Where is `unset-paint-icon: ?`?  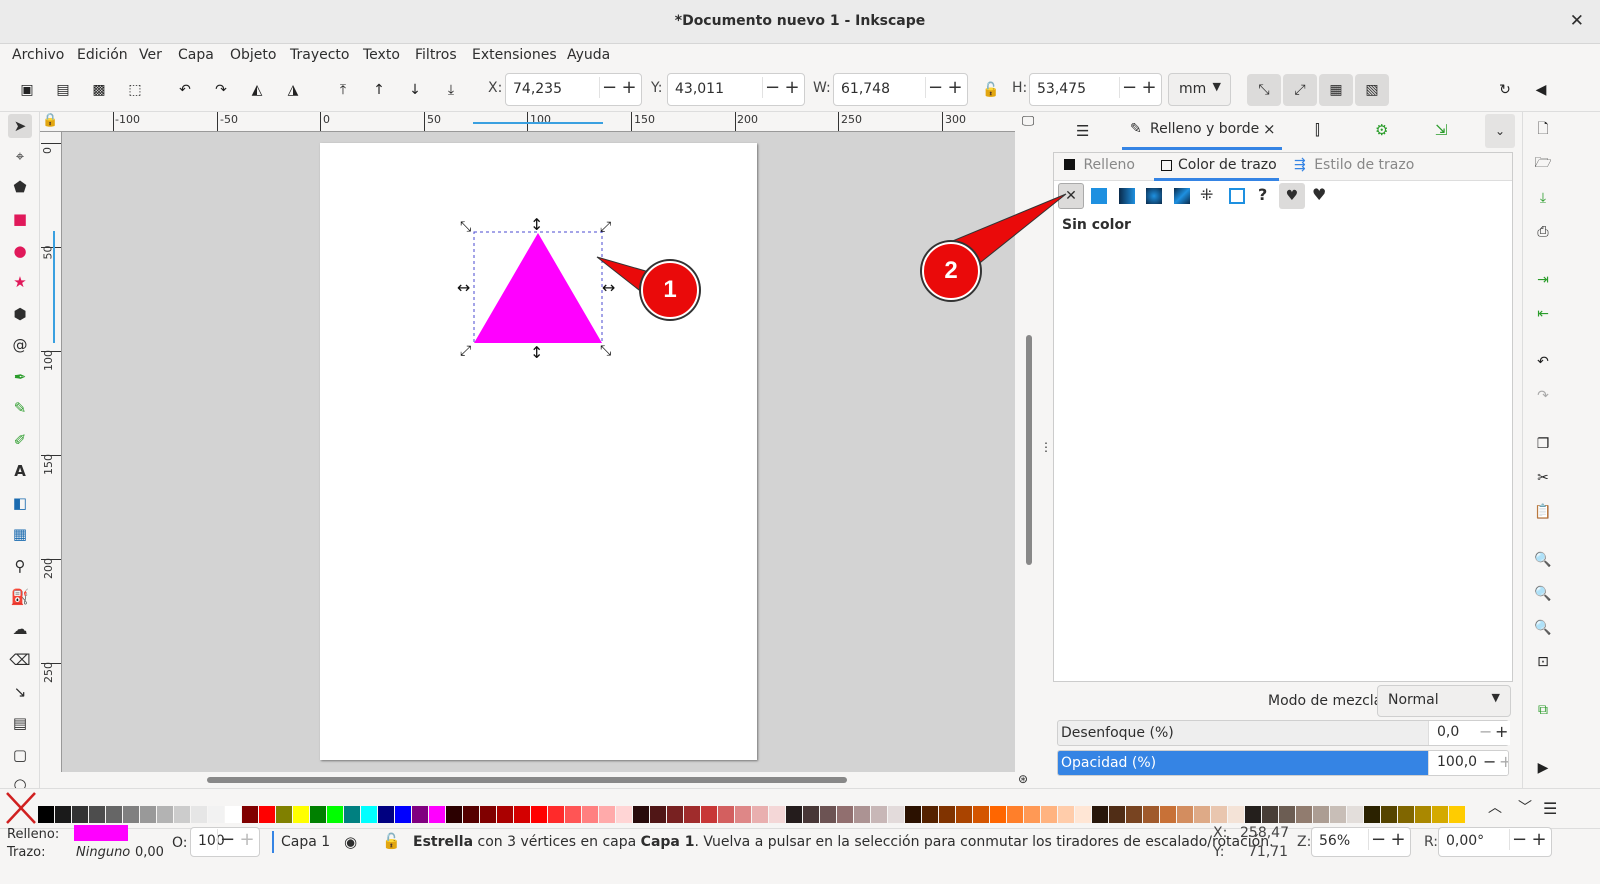 unset-paint-icon: ? is located at coordinates (1262, 194).